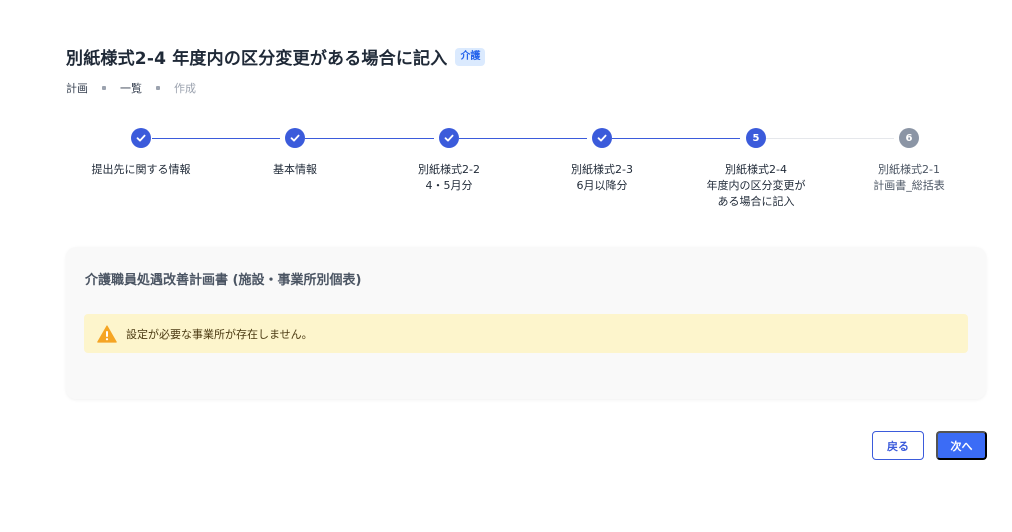  Describe the element at coordinates (602, 185) in the screenshot. I see `step-label-line: 6月以降分` at that location.